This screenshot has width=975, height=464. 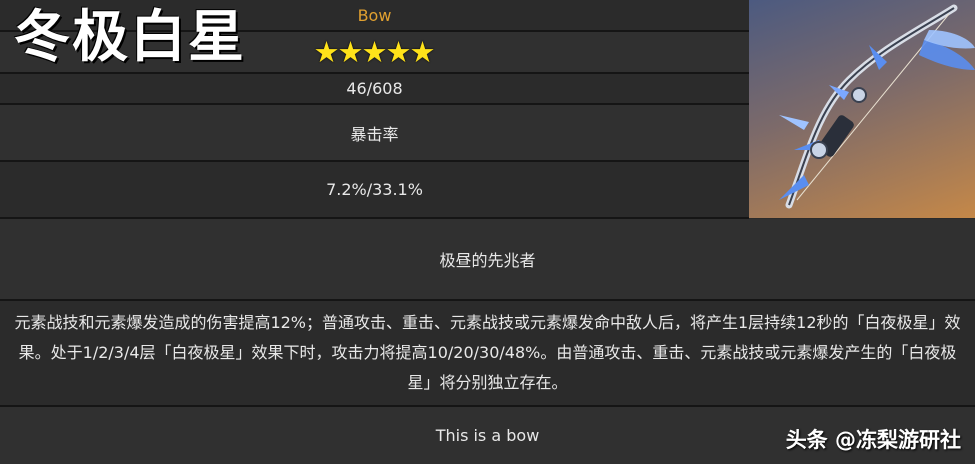 I want to click on lore-text: This is a bow, so click(x=487, y=435).